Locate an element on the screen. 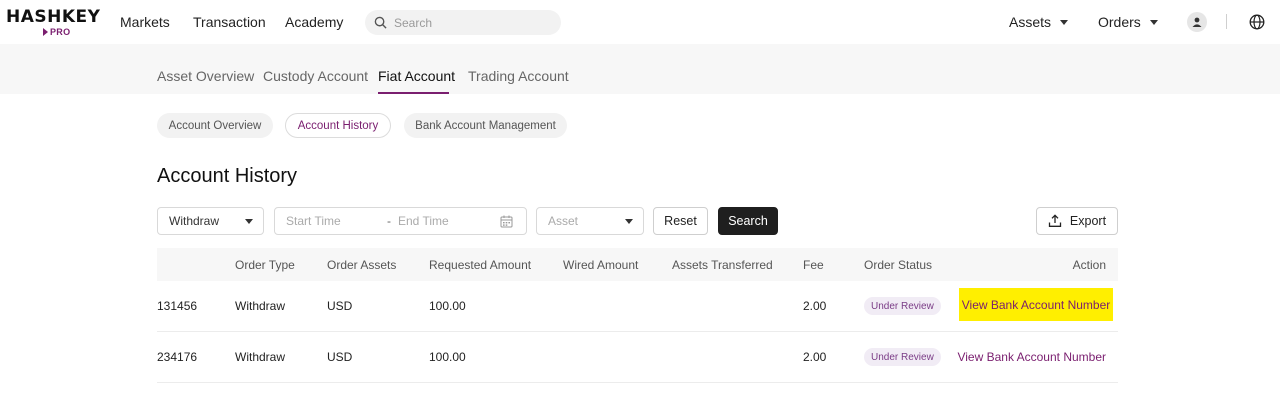 The height and width of the screenshot is (396, 1280). user-avatar is located at coordinates (1197, 22).